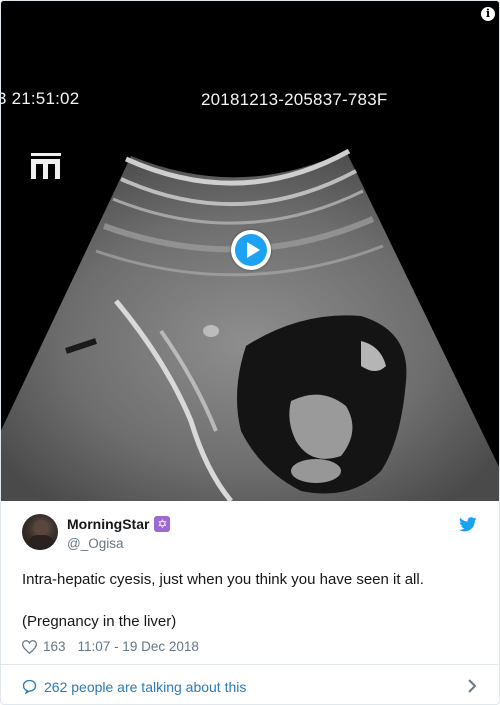  I want to click on info-label: i, so click(488, 13).